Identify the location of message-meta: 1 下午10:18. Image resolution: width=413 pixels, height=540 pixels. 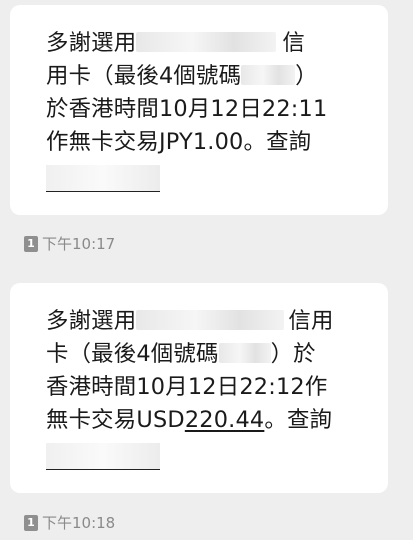
(69, 522).